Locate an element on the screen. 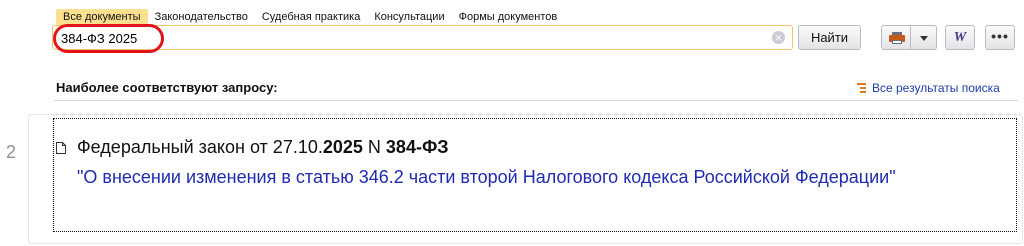 This screenshot has width=1024, height=246. print-options-dropdown is located at coordinates (924, 37).